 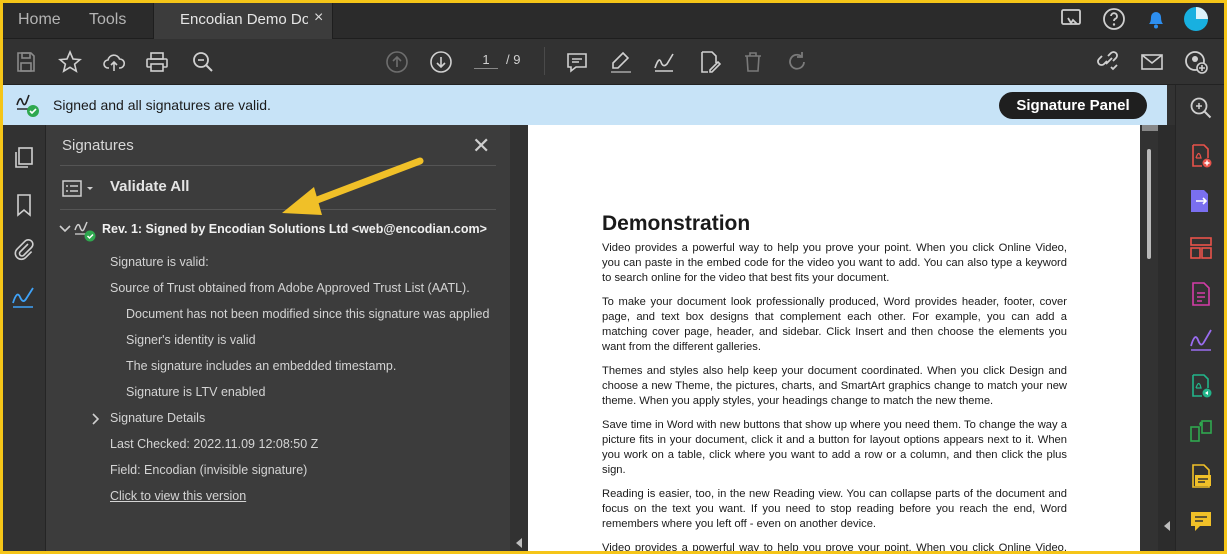 I want to click on validate-all-button: Validate All, so click(x=149, y=186).